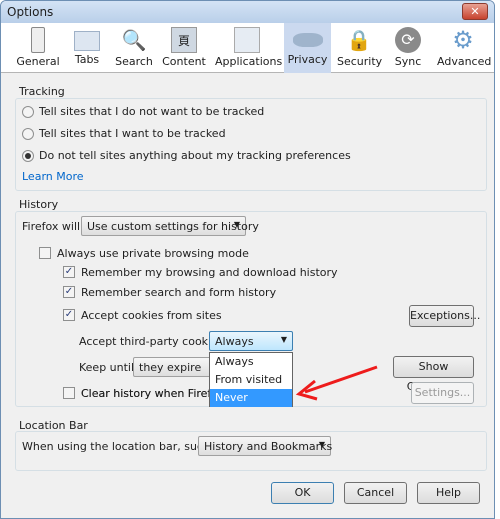 The height and width of the screenshot is (519, 500). I want to click on select-value: Always, so click(234, 341).